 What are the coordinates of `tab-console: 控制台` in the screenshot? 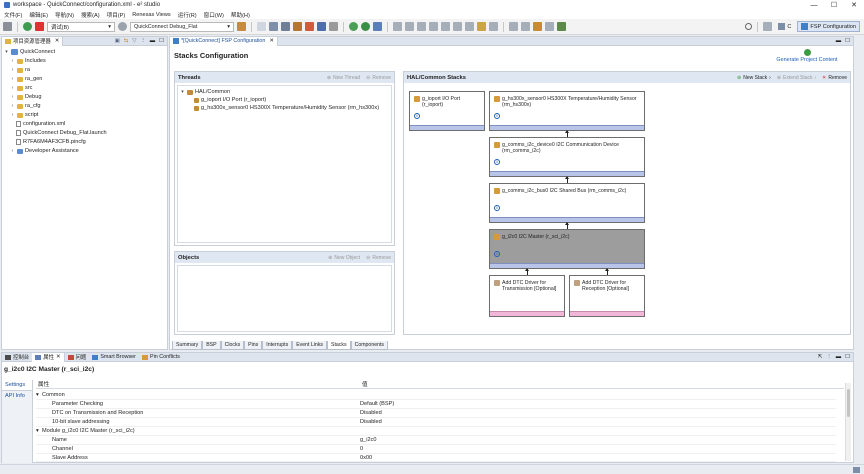 It's located at (17, 357).